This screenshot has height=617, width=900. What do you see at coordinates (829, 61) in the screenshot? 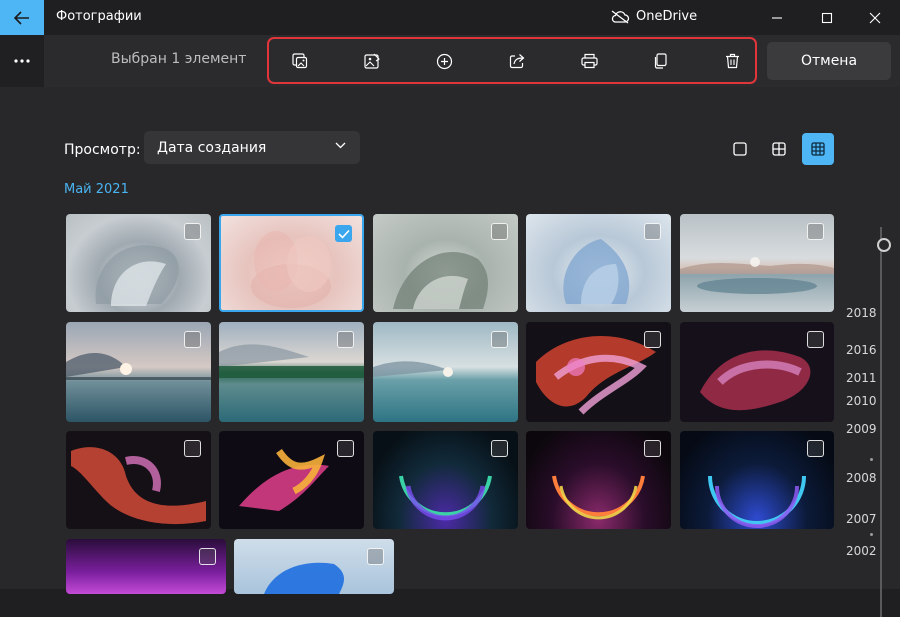
I see `cancel-button: Отмена` at bounding box center [829, 61].